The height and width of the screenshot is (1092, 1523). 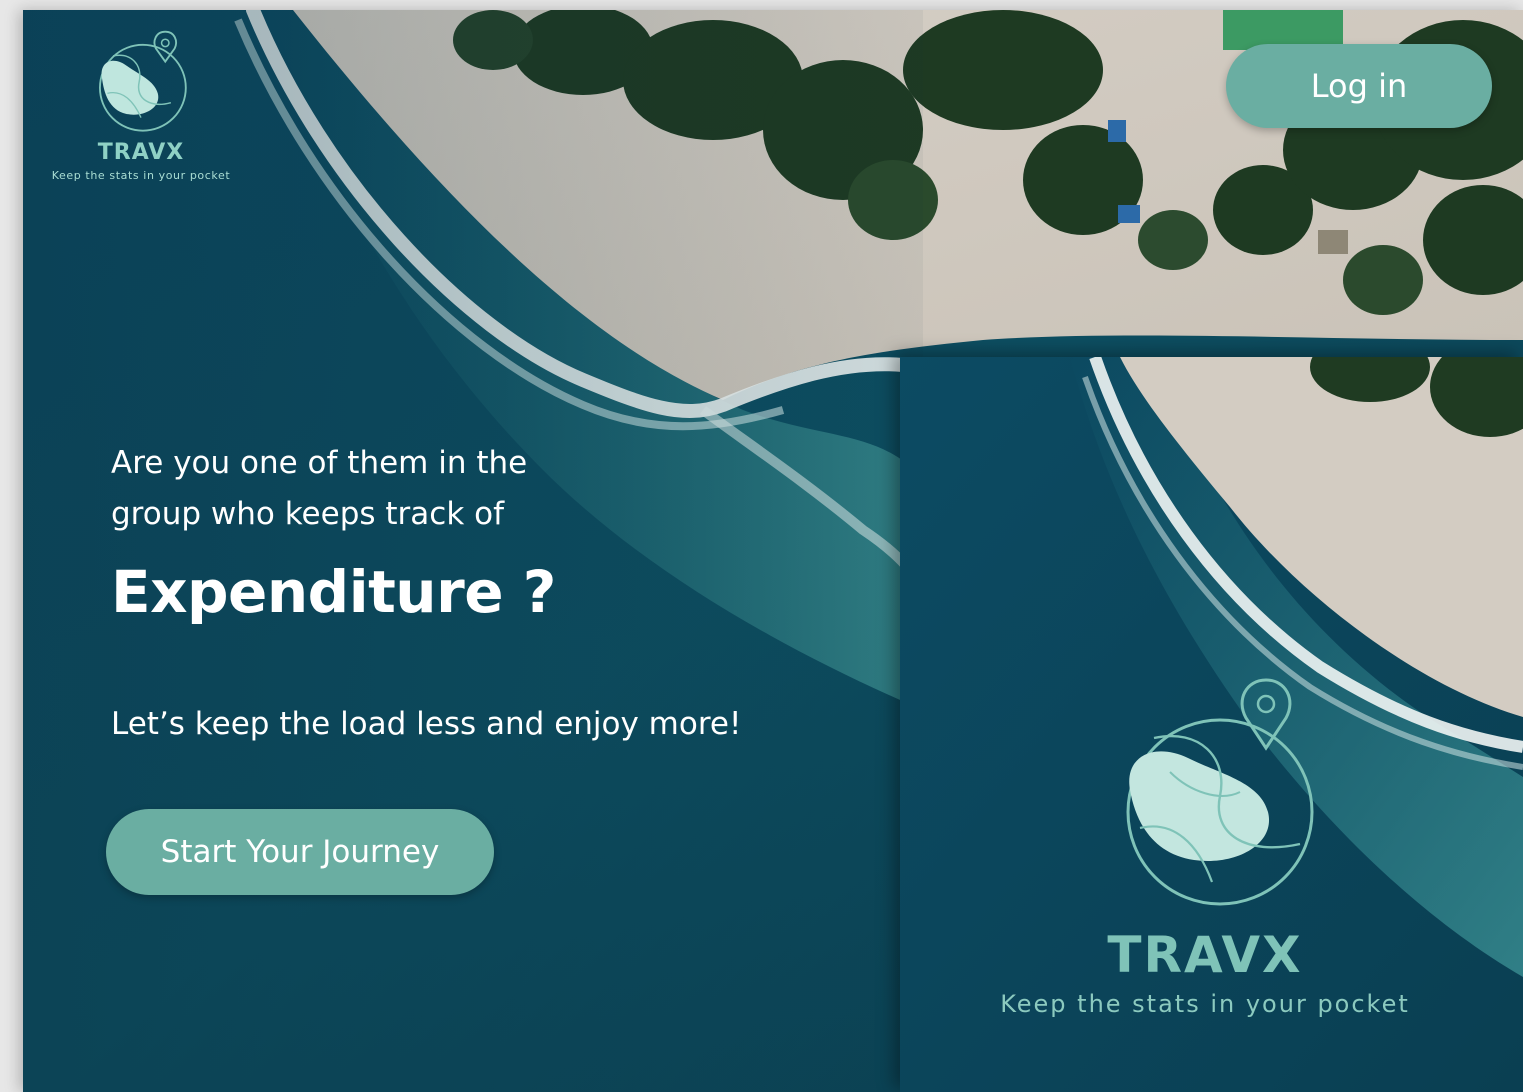 What do you see at coordinates (141, 152) in the screenshot?
I see `brand-name: TRAVX` at bounding box center [141, 152].